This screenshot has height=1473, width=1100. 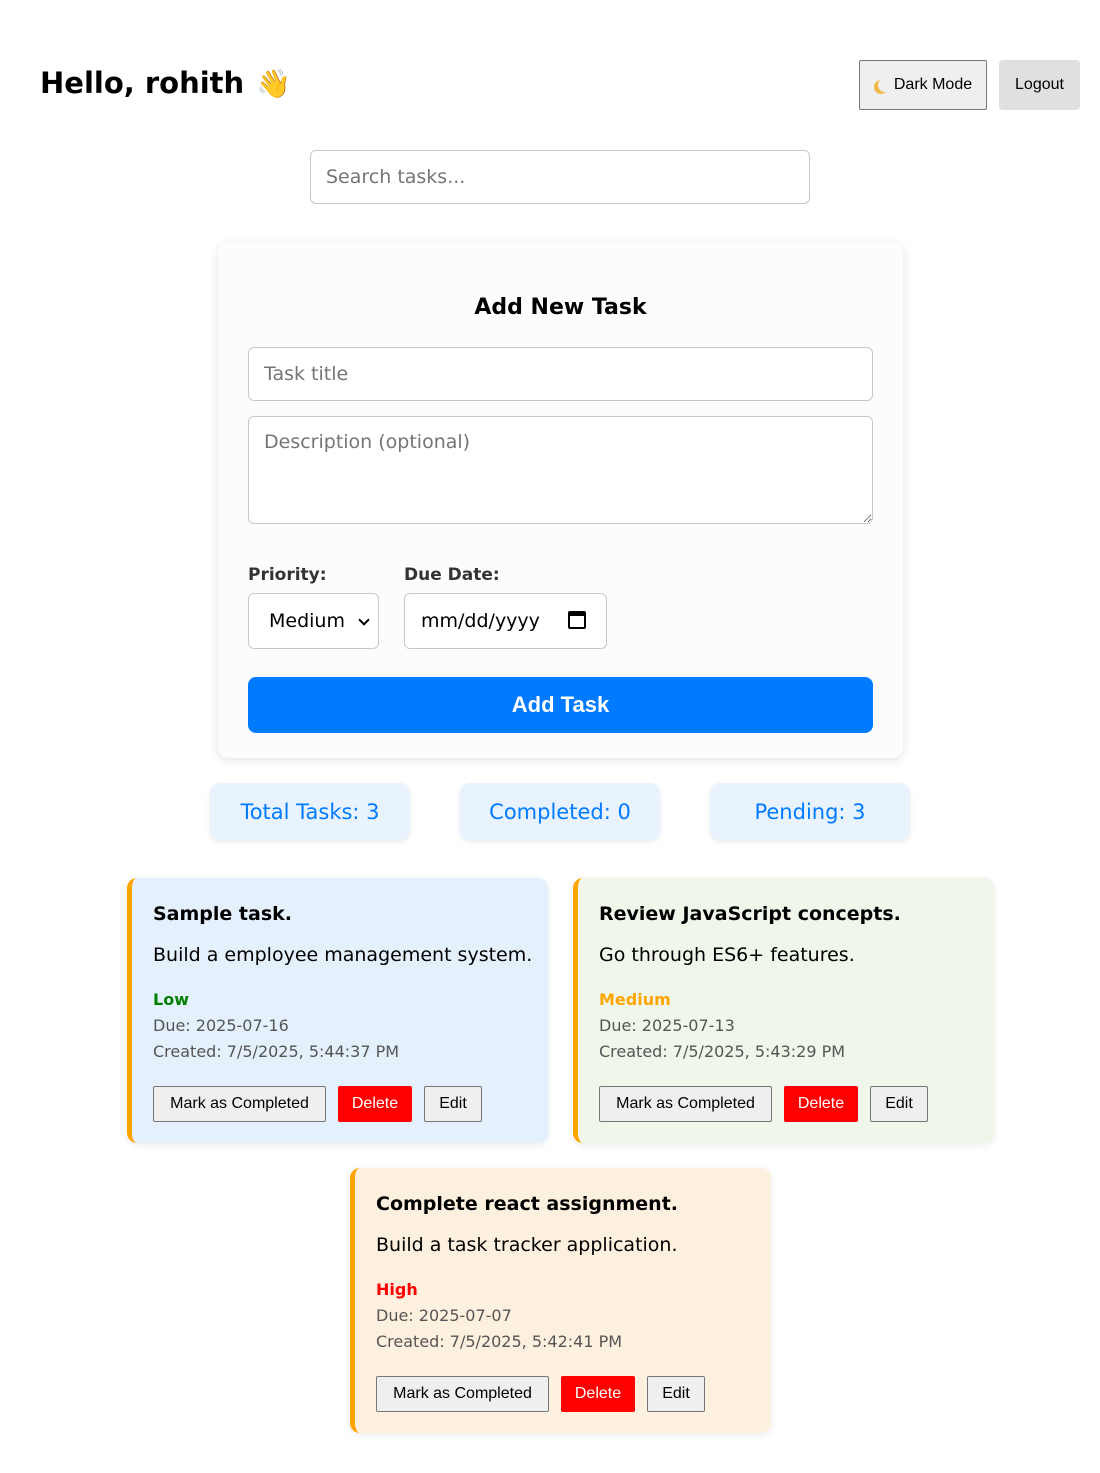 I want to click on due-date-input: mm/dd/yyyy, so click(x=505, y=621).